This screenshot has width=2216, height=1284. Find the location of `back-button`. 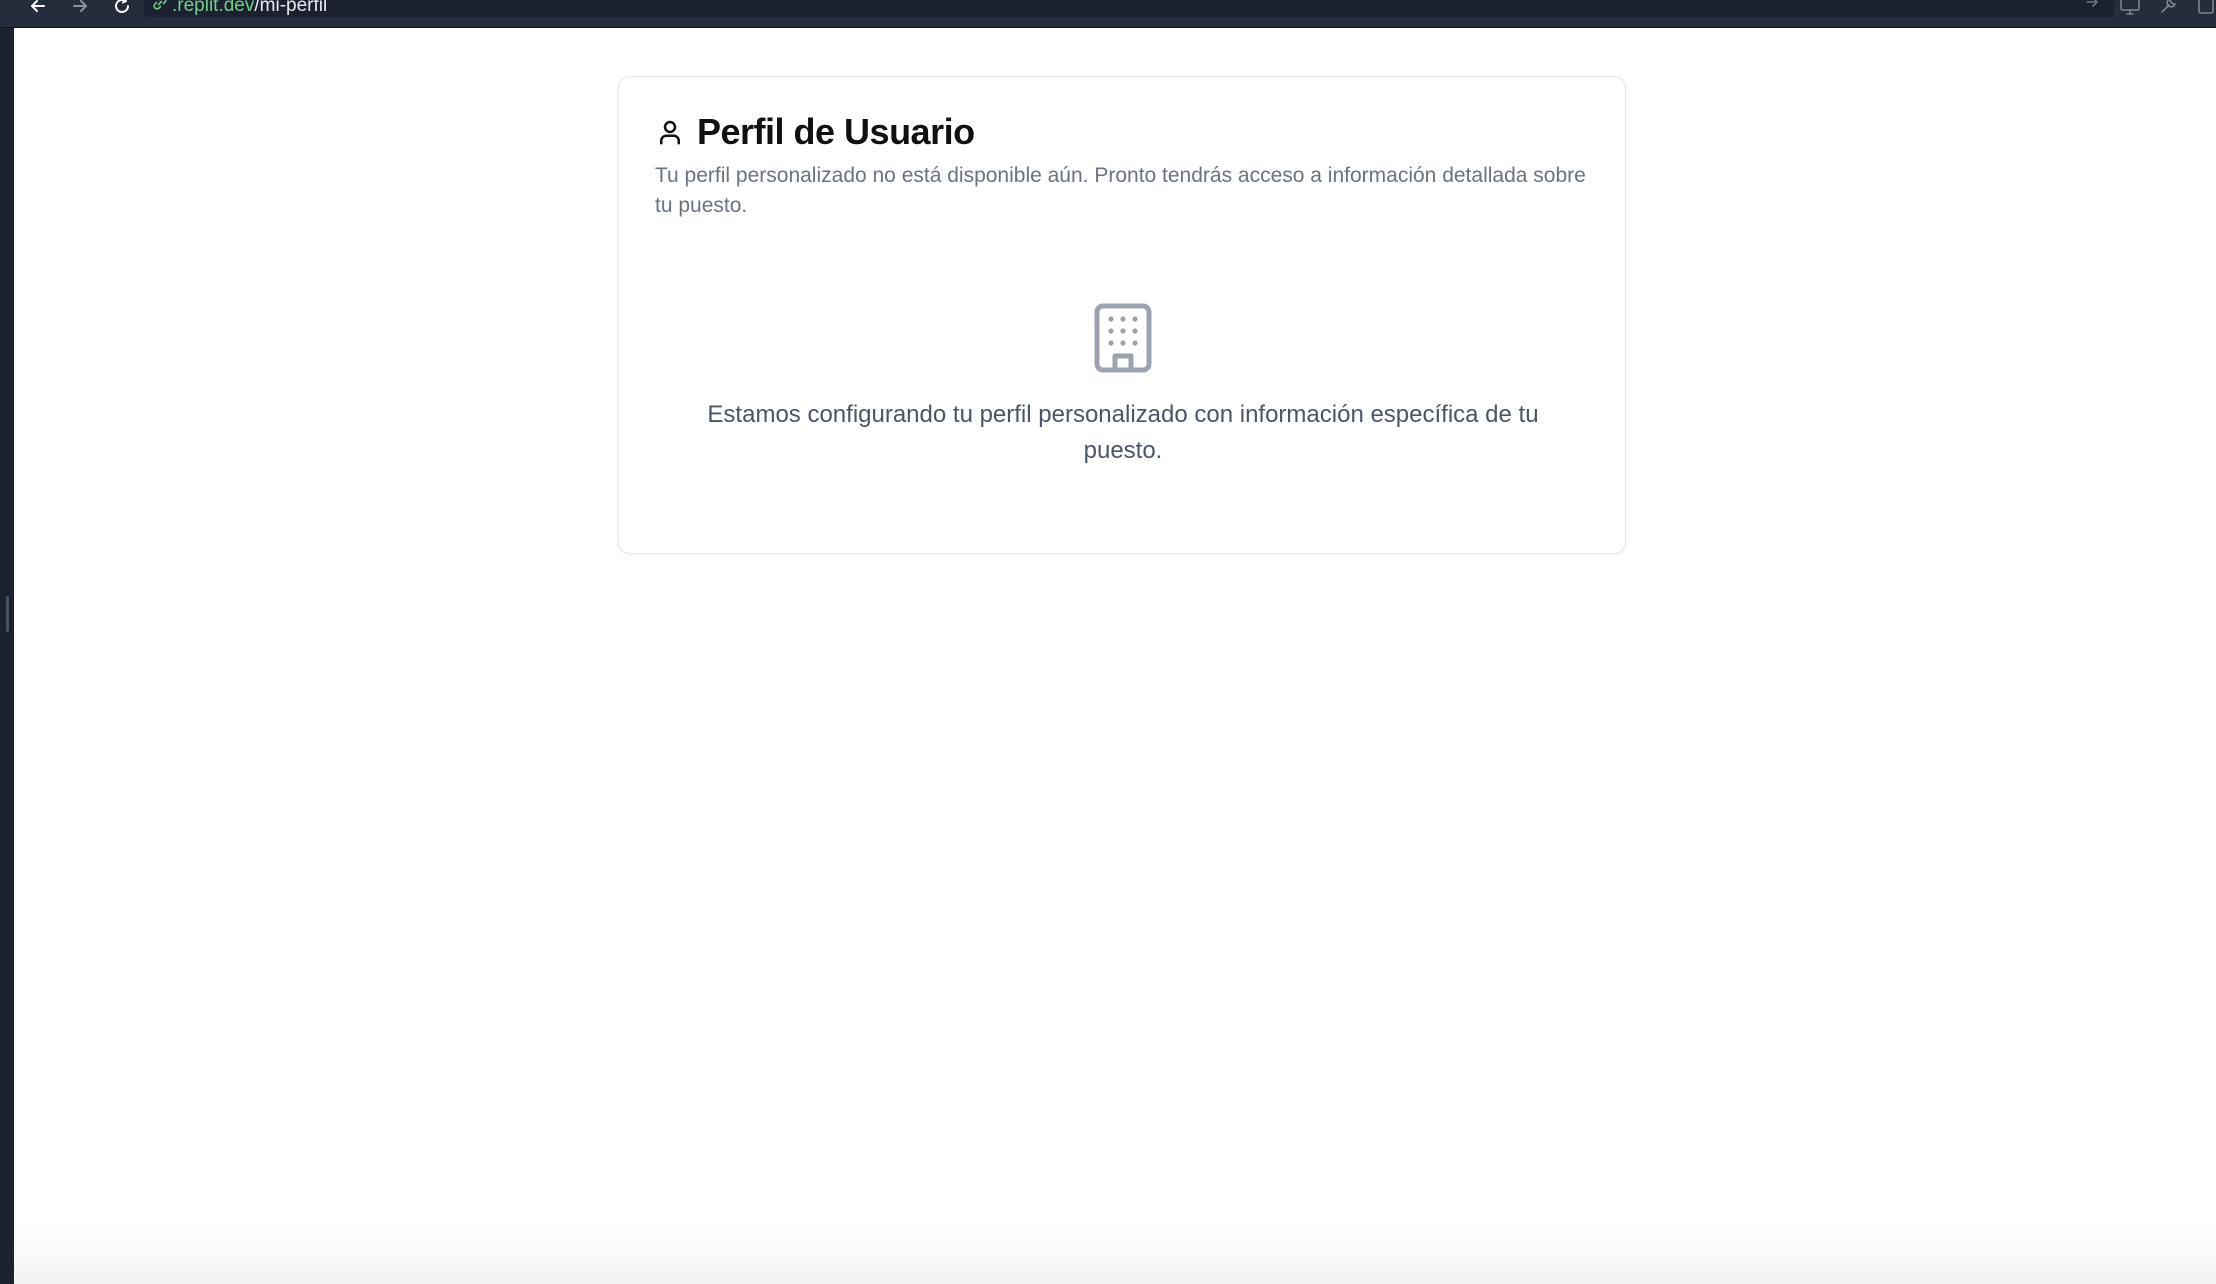

back-button is located at coordinates (38, 10).